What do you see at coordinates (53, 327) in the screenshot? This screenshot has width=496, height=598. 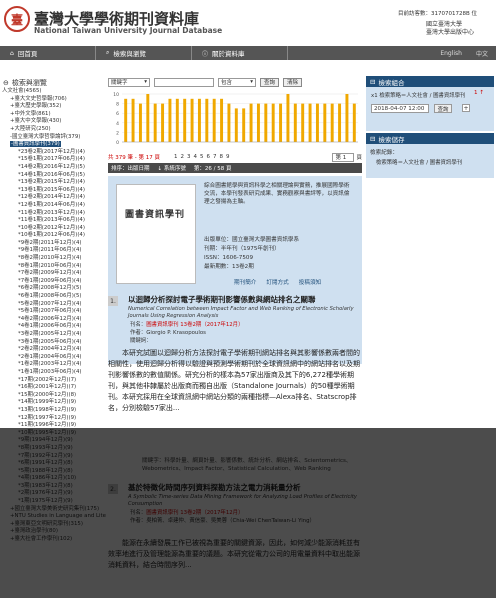 I see `tree-item: *4卷1期(2006年06月)(4)` at bounding box center [53, 327].